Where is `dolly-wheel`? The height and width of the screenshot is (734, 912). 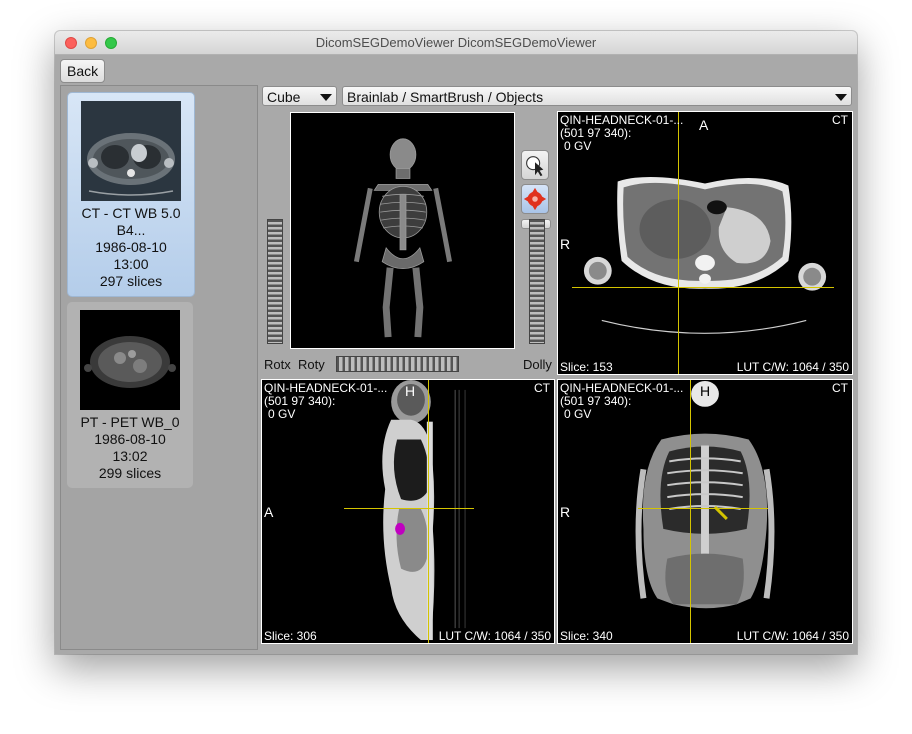 dolly-wheel is located at coordinates (537, 281).